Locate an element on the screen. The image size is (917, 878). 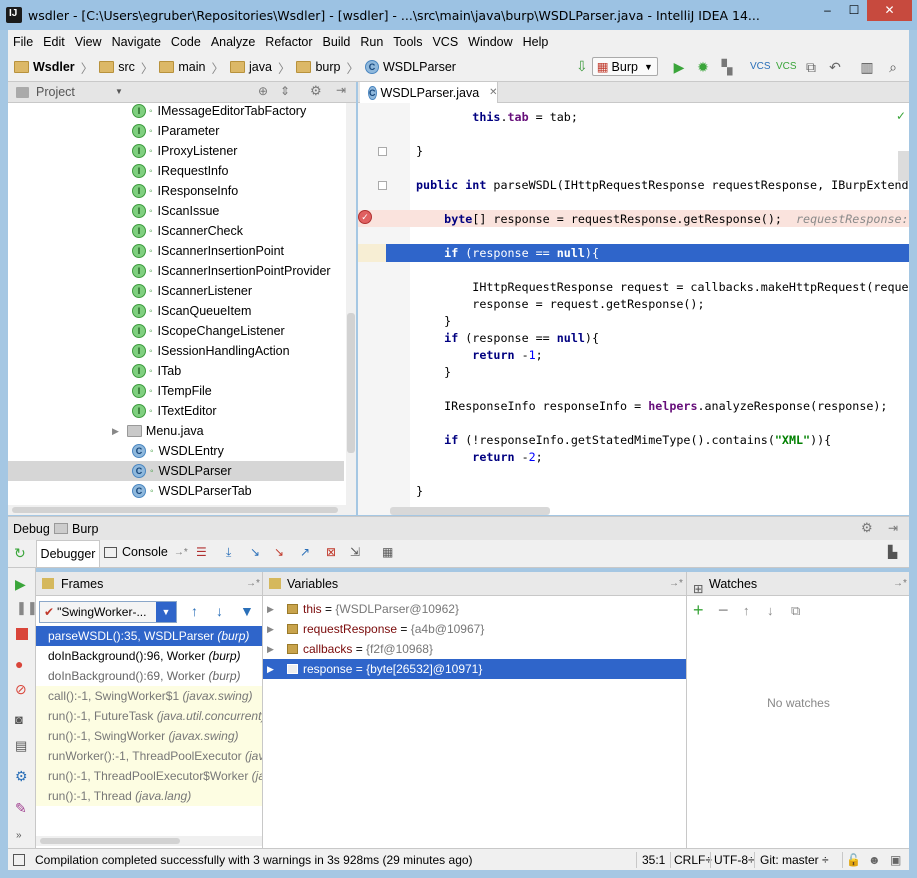
tree-item: C ◦ WSDLParserTab is located at coordinates (176, 491).